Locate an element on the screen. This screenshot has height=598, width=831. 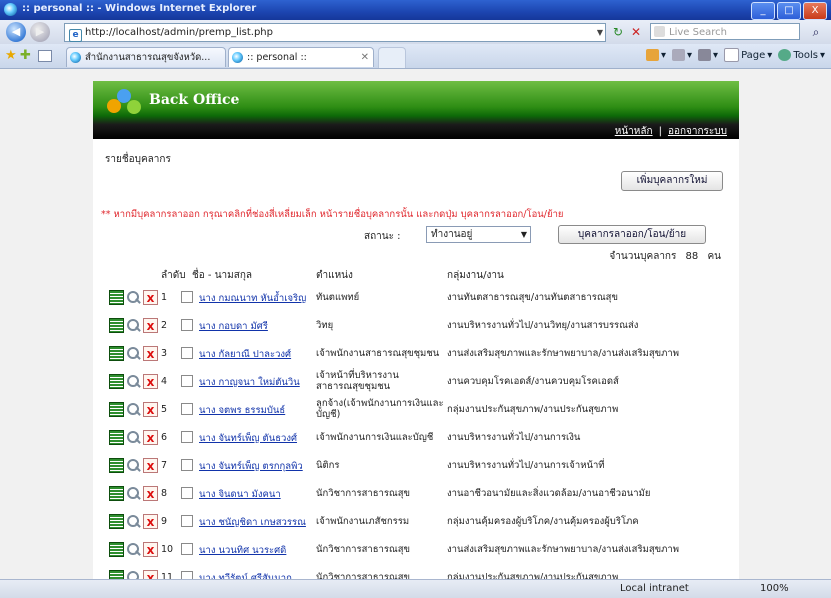
search-provider-icon is located at coordinates (659, 31).